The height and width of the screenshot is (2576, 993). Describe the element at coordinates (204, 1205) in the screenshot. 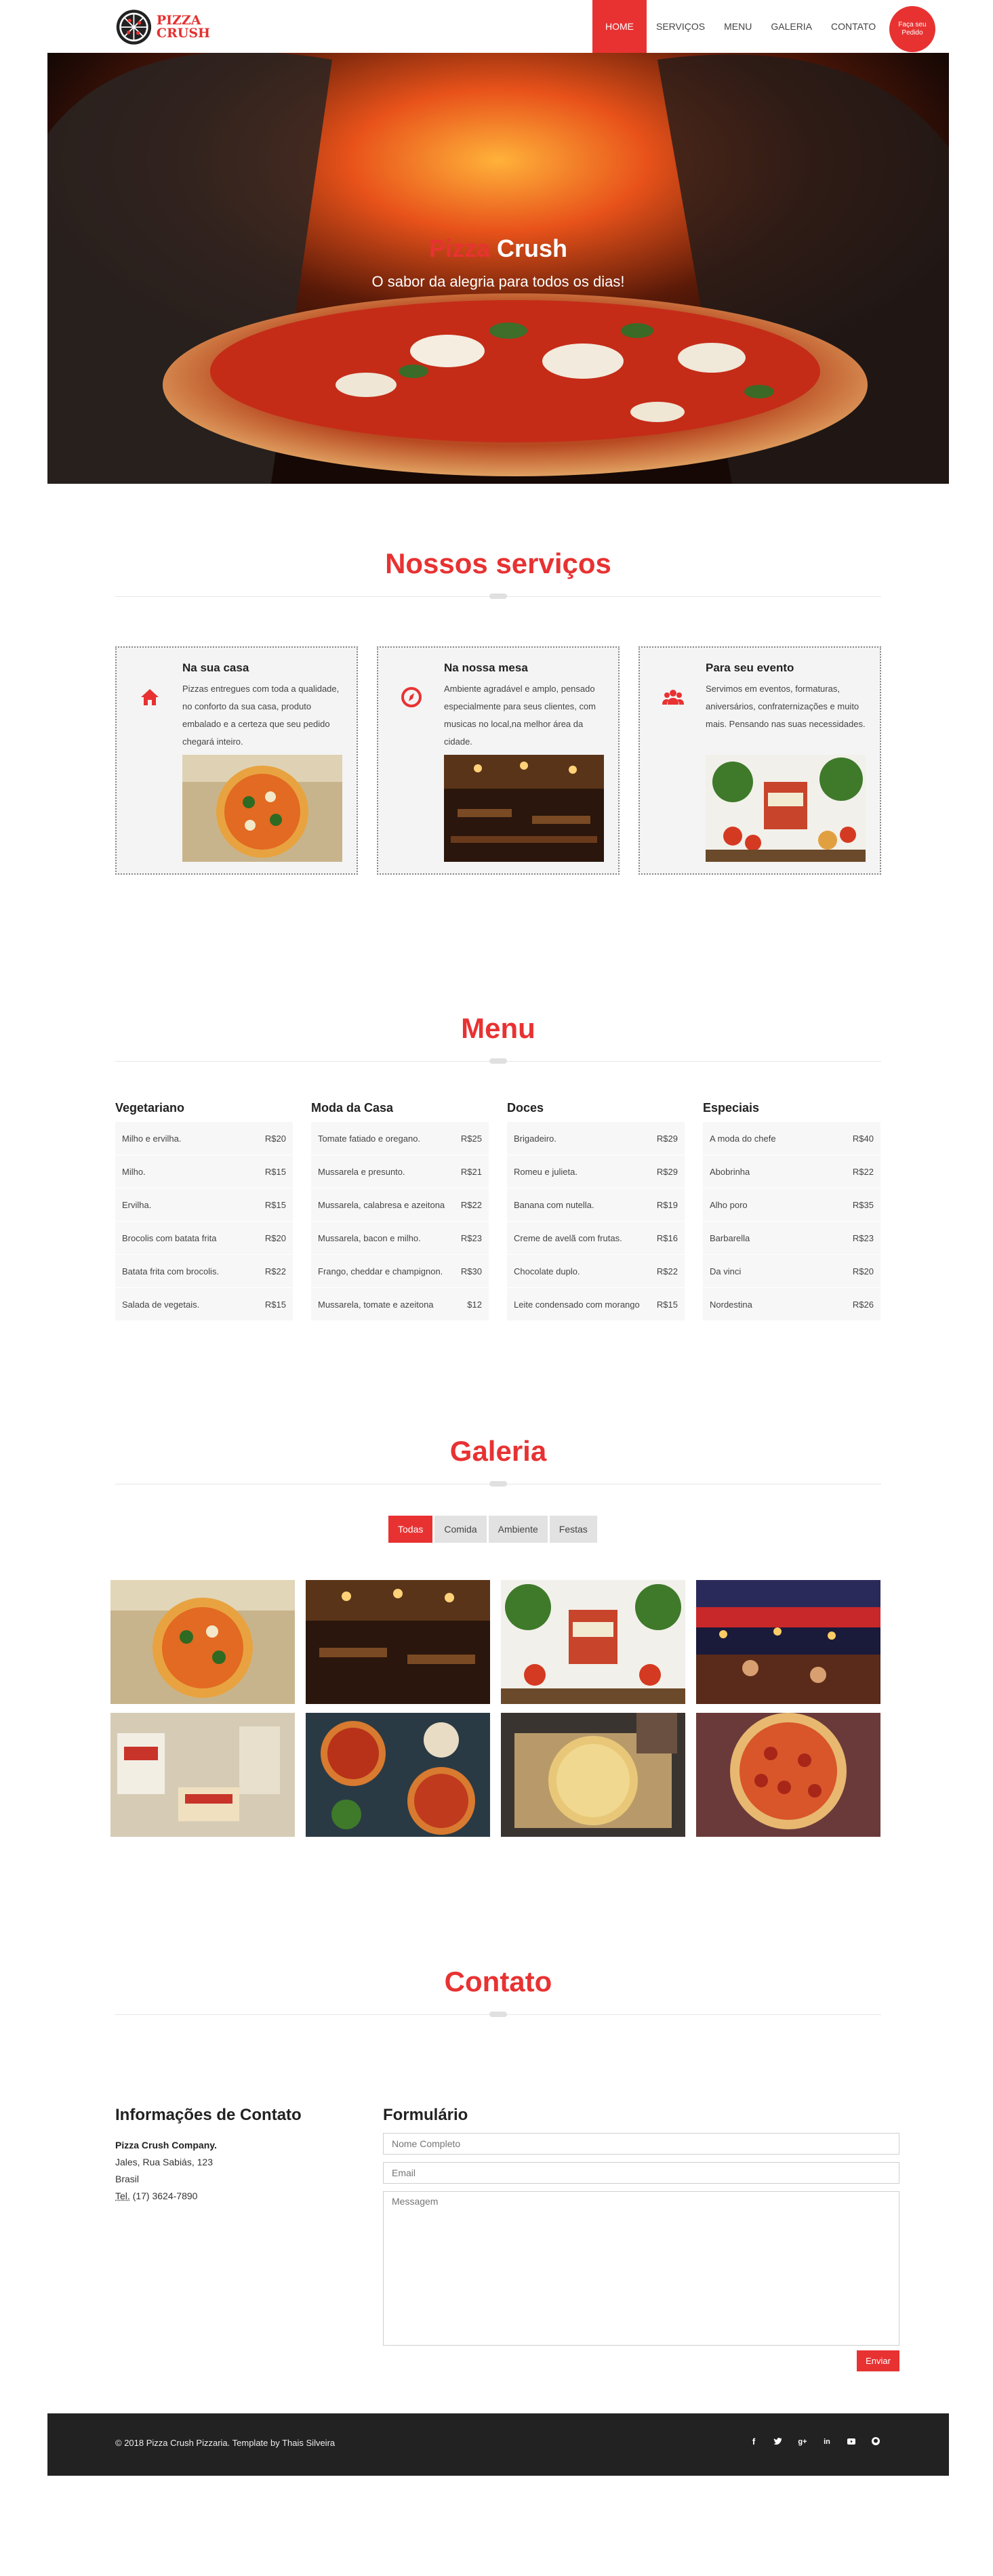

I see `menu-item: Ervilha. R$15` at that location.